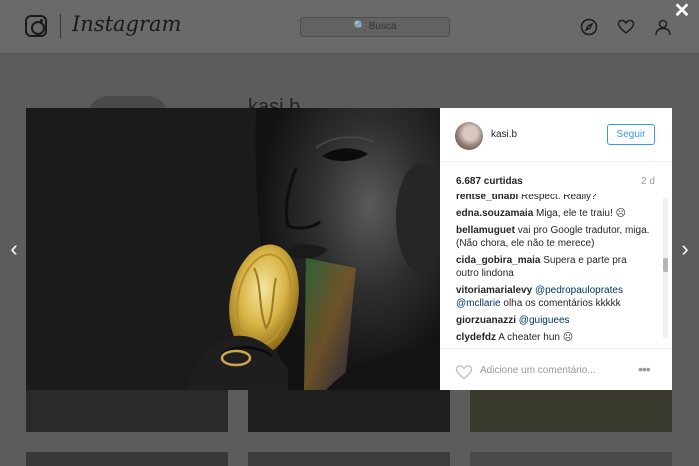 This screenshot has width=699, height=466. I want to click on comment-user: bellamuguet, so click(485, 230).